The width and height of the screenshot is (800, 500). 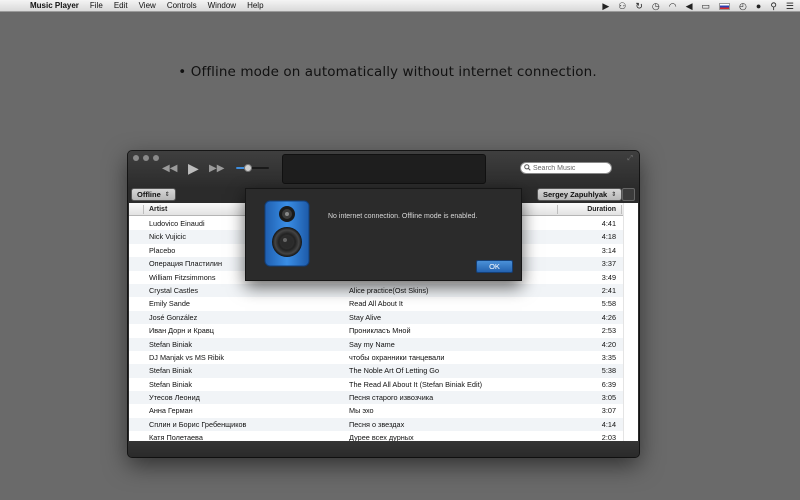 What do you see at coordinates (171, 411) in the screenshot?
I see `track-artist: Анна Герман` at bounding box center [171, 411].